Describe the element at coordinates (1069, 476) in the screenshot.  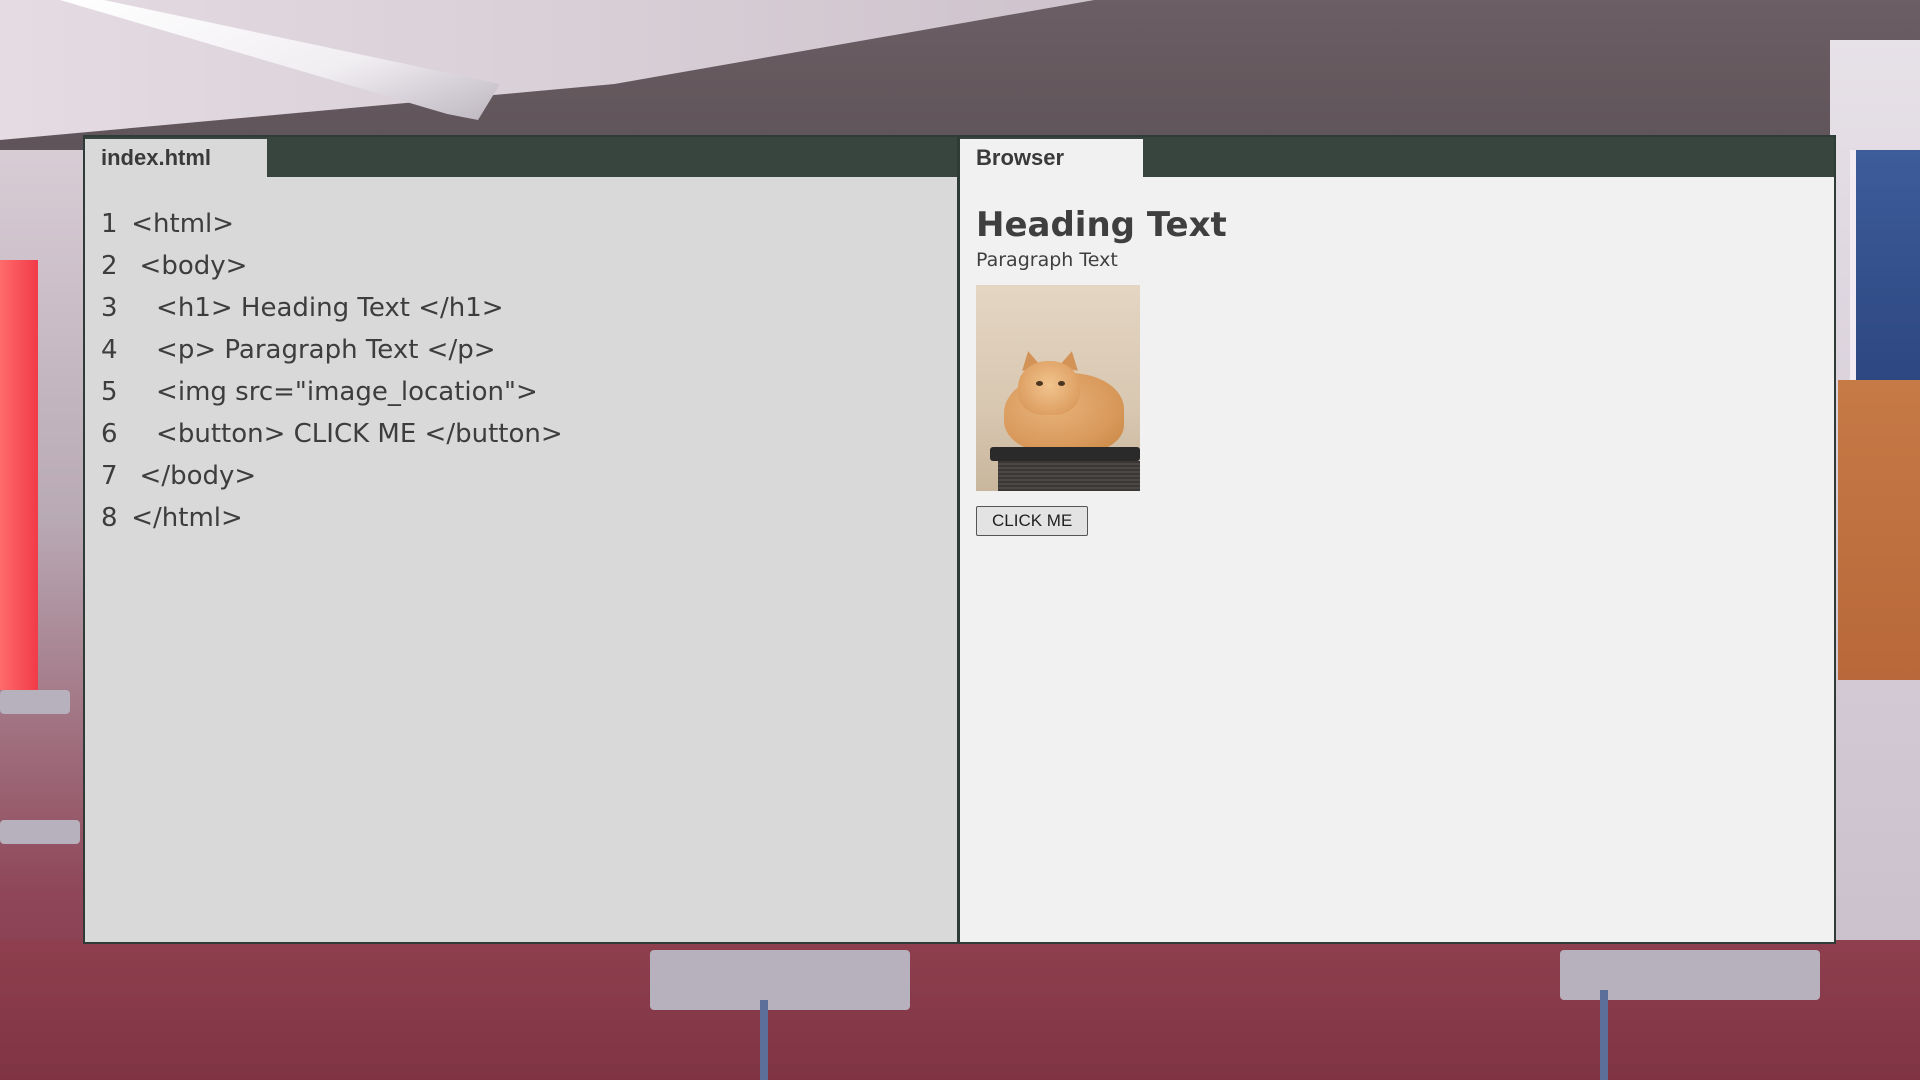
I see `cat-shelf-post` at that location.